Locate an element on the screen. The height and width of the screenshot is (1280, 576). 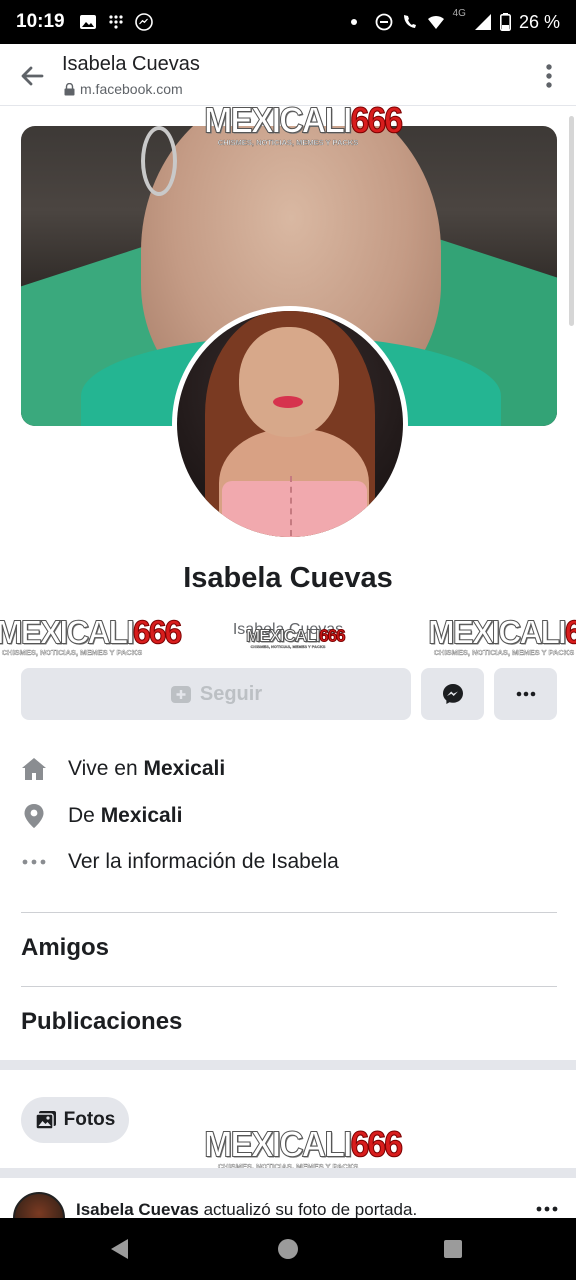
from-city: Mexicali is located at coordinates (141, 815).